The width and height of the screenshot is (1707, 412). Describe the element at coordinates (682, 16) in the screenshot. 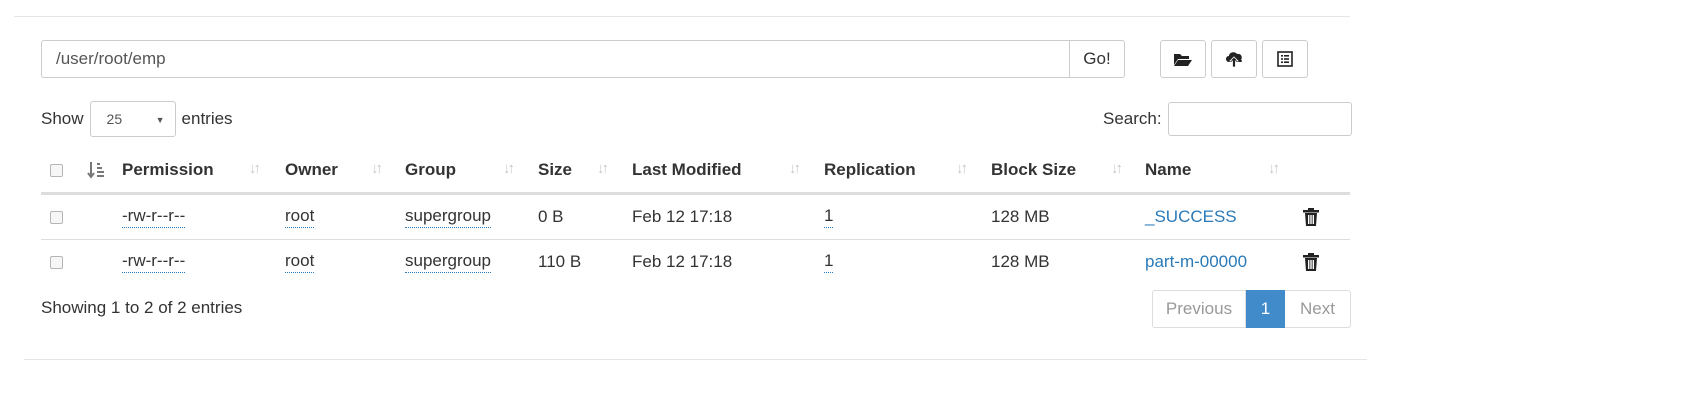

I see `top-divider` at that location.